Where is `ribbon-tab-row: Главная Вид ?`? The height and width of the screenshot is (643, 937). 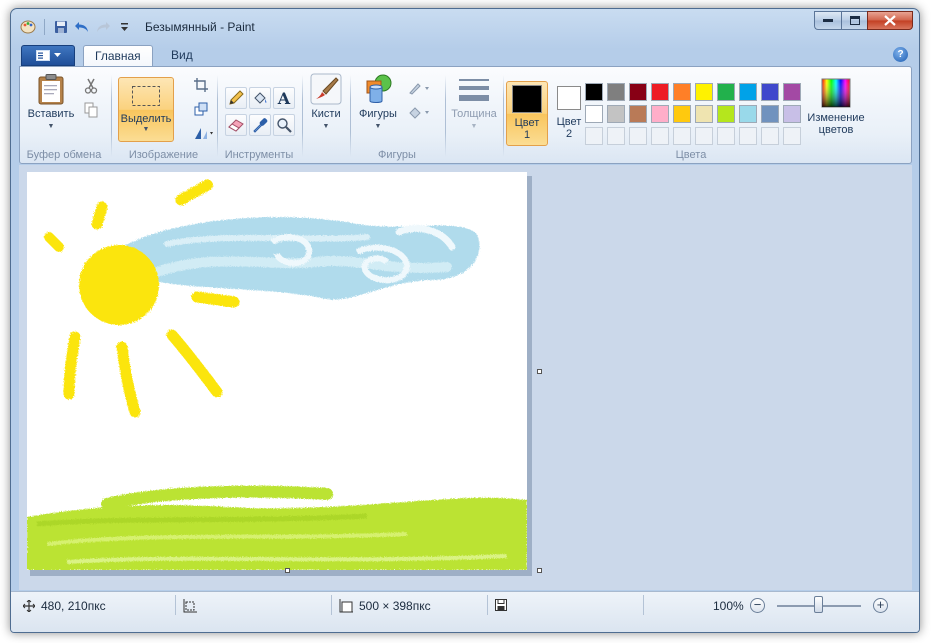
ribbon-tab-row: Главная Вид ? is located at coordinates (465, 55).